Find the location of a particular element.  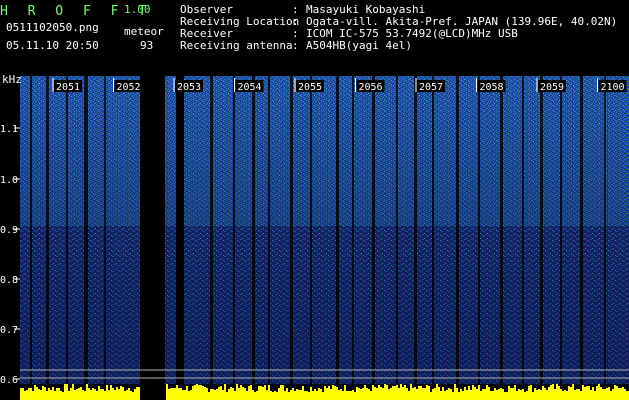

x-tick-label: 2056 is located at coordinates (371, 87).